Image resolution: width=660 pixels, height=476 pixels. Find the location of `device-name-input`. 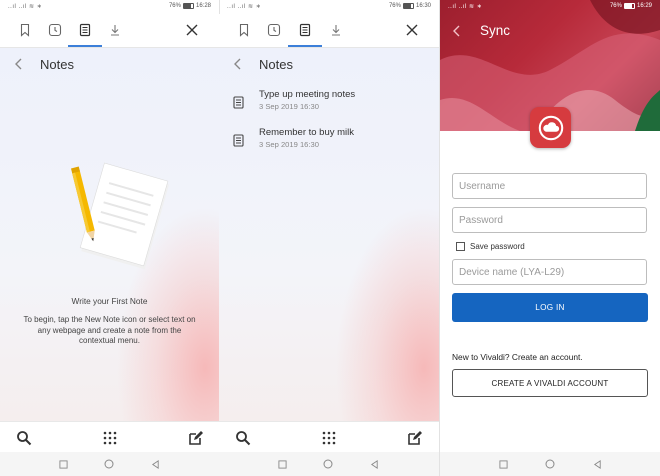

device-name-input is located at coordinates (549, 272).